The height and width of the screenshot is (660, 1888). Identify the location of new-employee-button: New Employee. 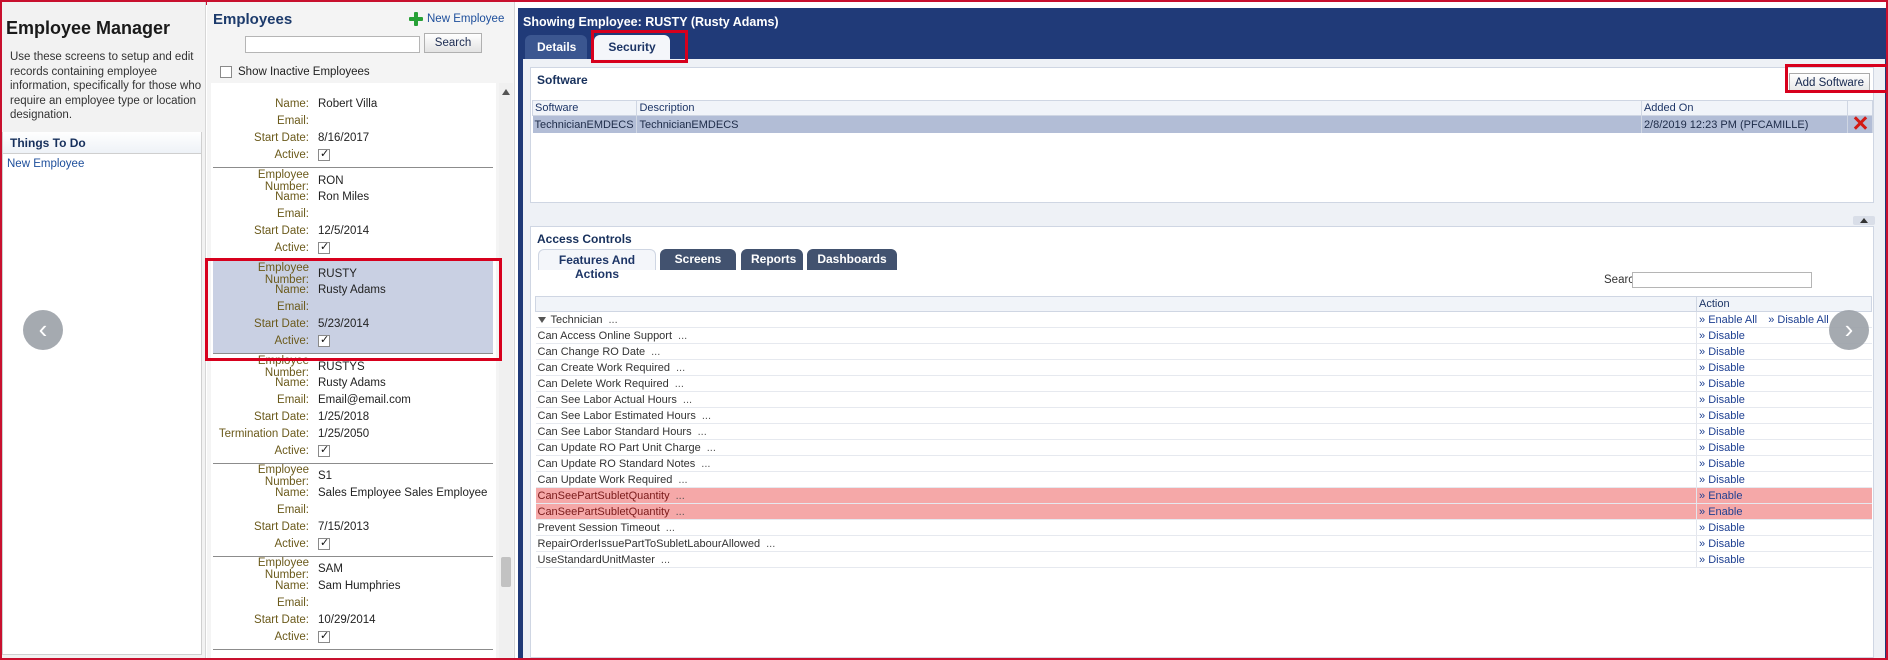
(456, 19).